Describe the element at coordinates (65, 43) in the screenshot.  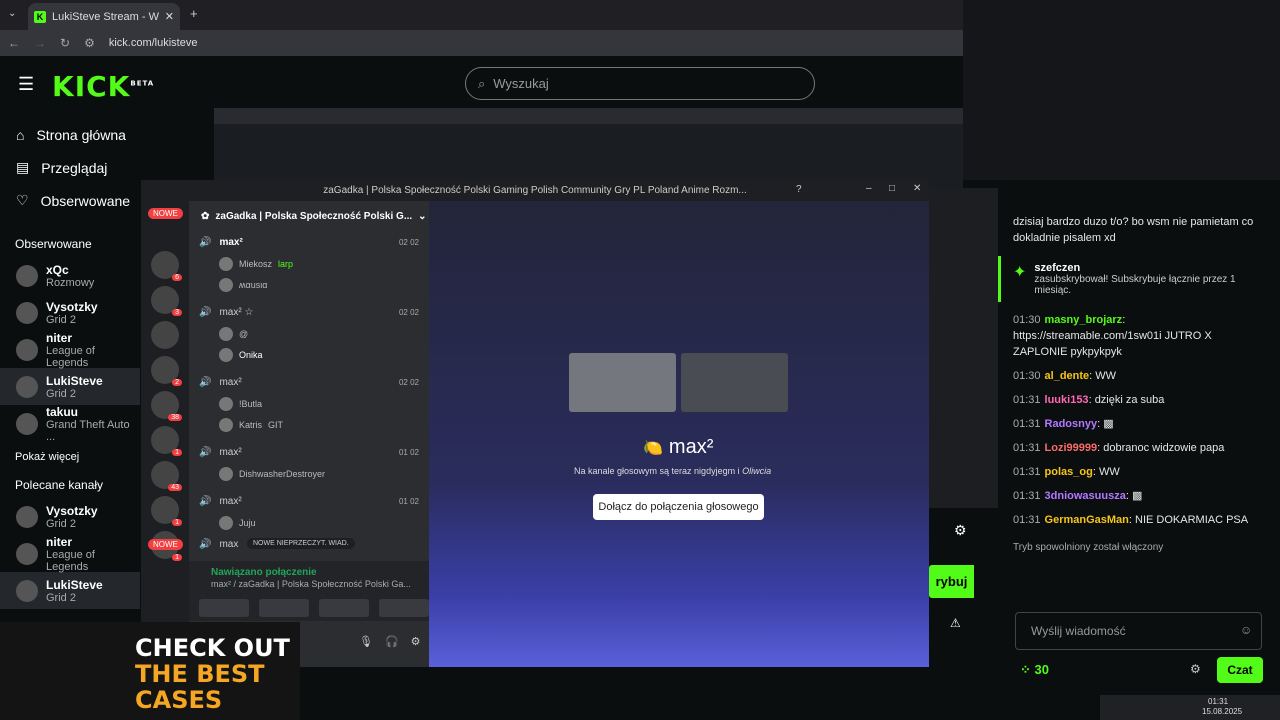
I see `reload-icon: ↻` at that location.